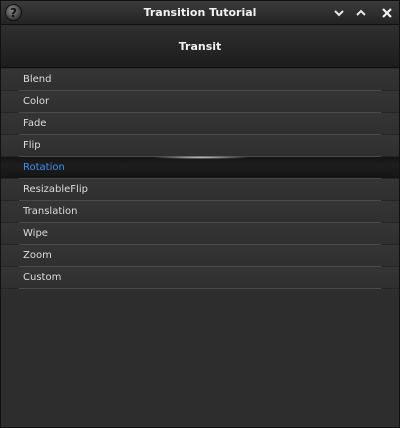  What do you see at coordinates (44, 167) in the screenshot?
I see `list-item-label: Rotation` at bounding box center [44, 167].